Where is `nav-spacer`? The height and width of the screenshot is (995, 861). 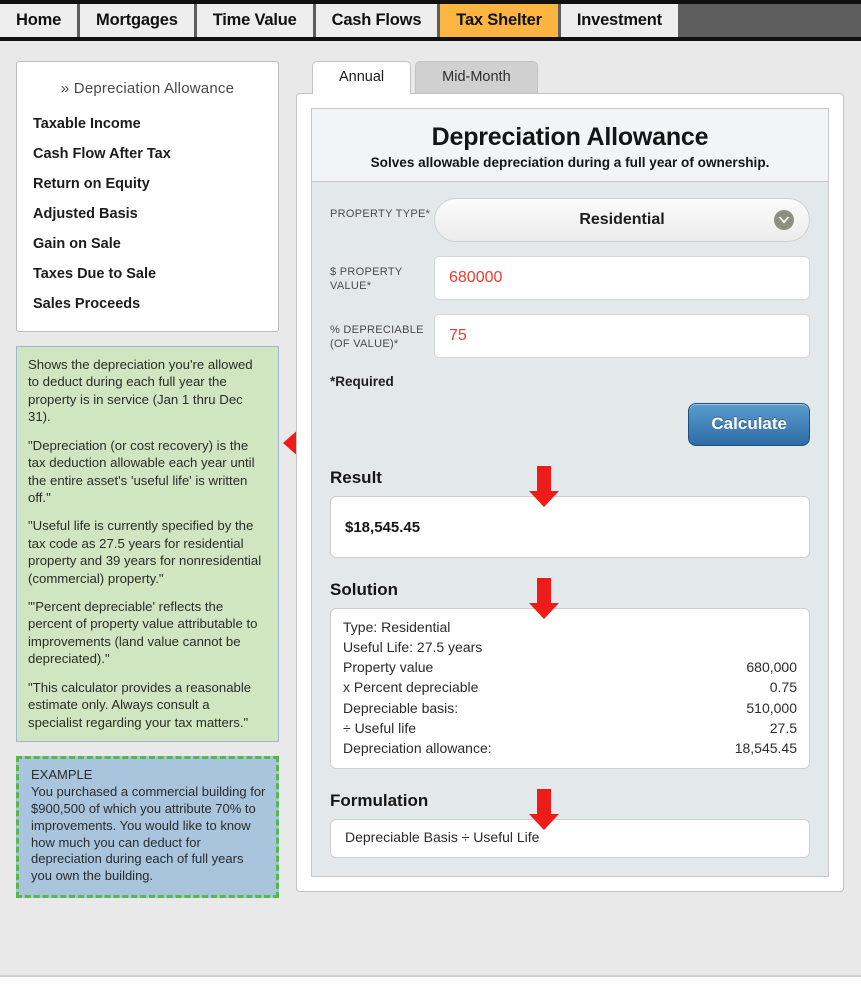
nav-spacer is located at coordinates (770, 20).